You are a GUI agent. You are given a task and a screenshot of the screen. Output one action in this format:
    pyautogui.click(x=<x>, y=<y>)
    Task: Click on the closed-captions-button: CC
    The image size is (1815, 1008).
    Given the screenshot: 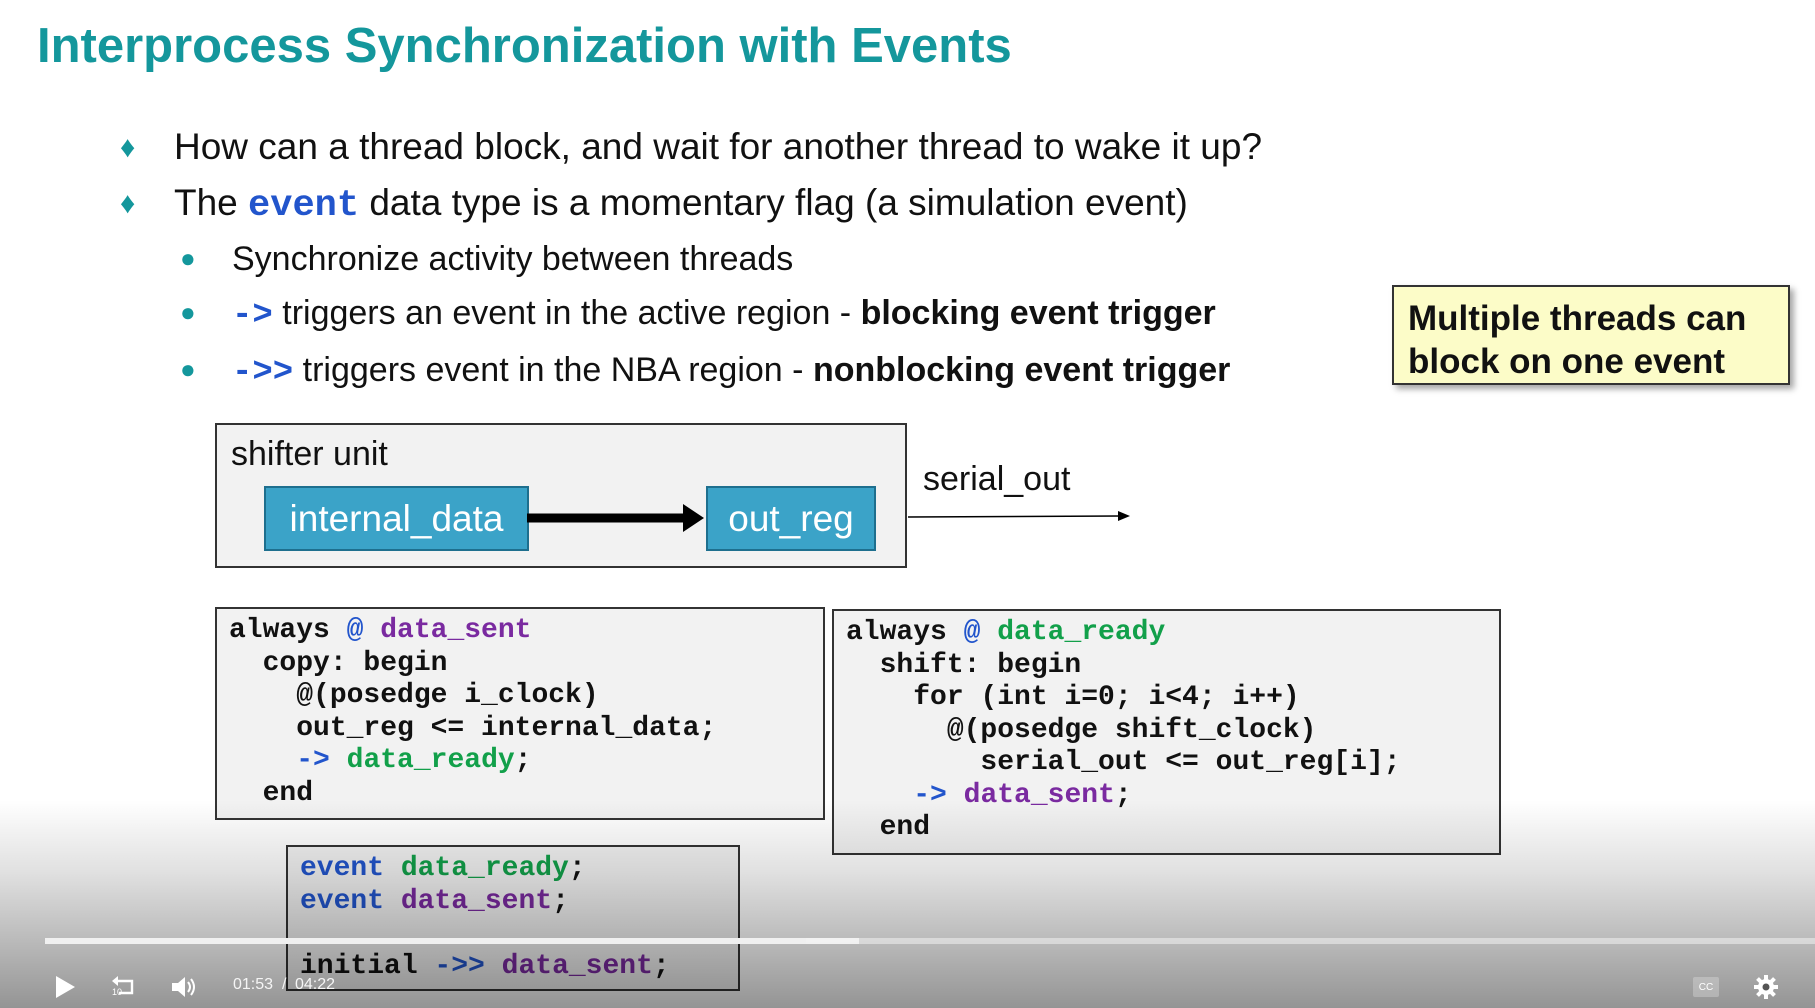 What is the action you would take?
    pyautogui.click(x=1706, y=987)
    